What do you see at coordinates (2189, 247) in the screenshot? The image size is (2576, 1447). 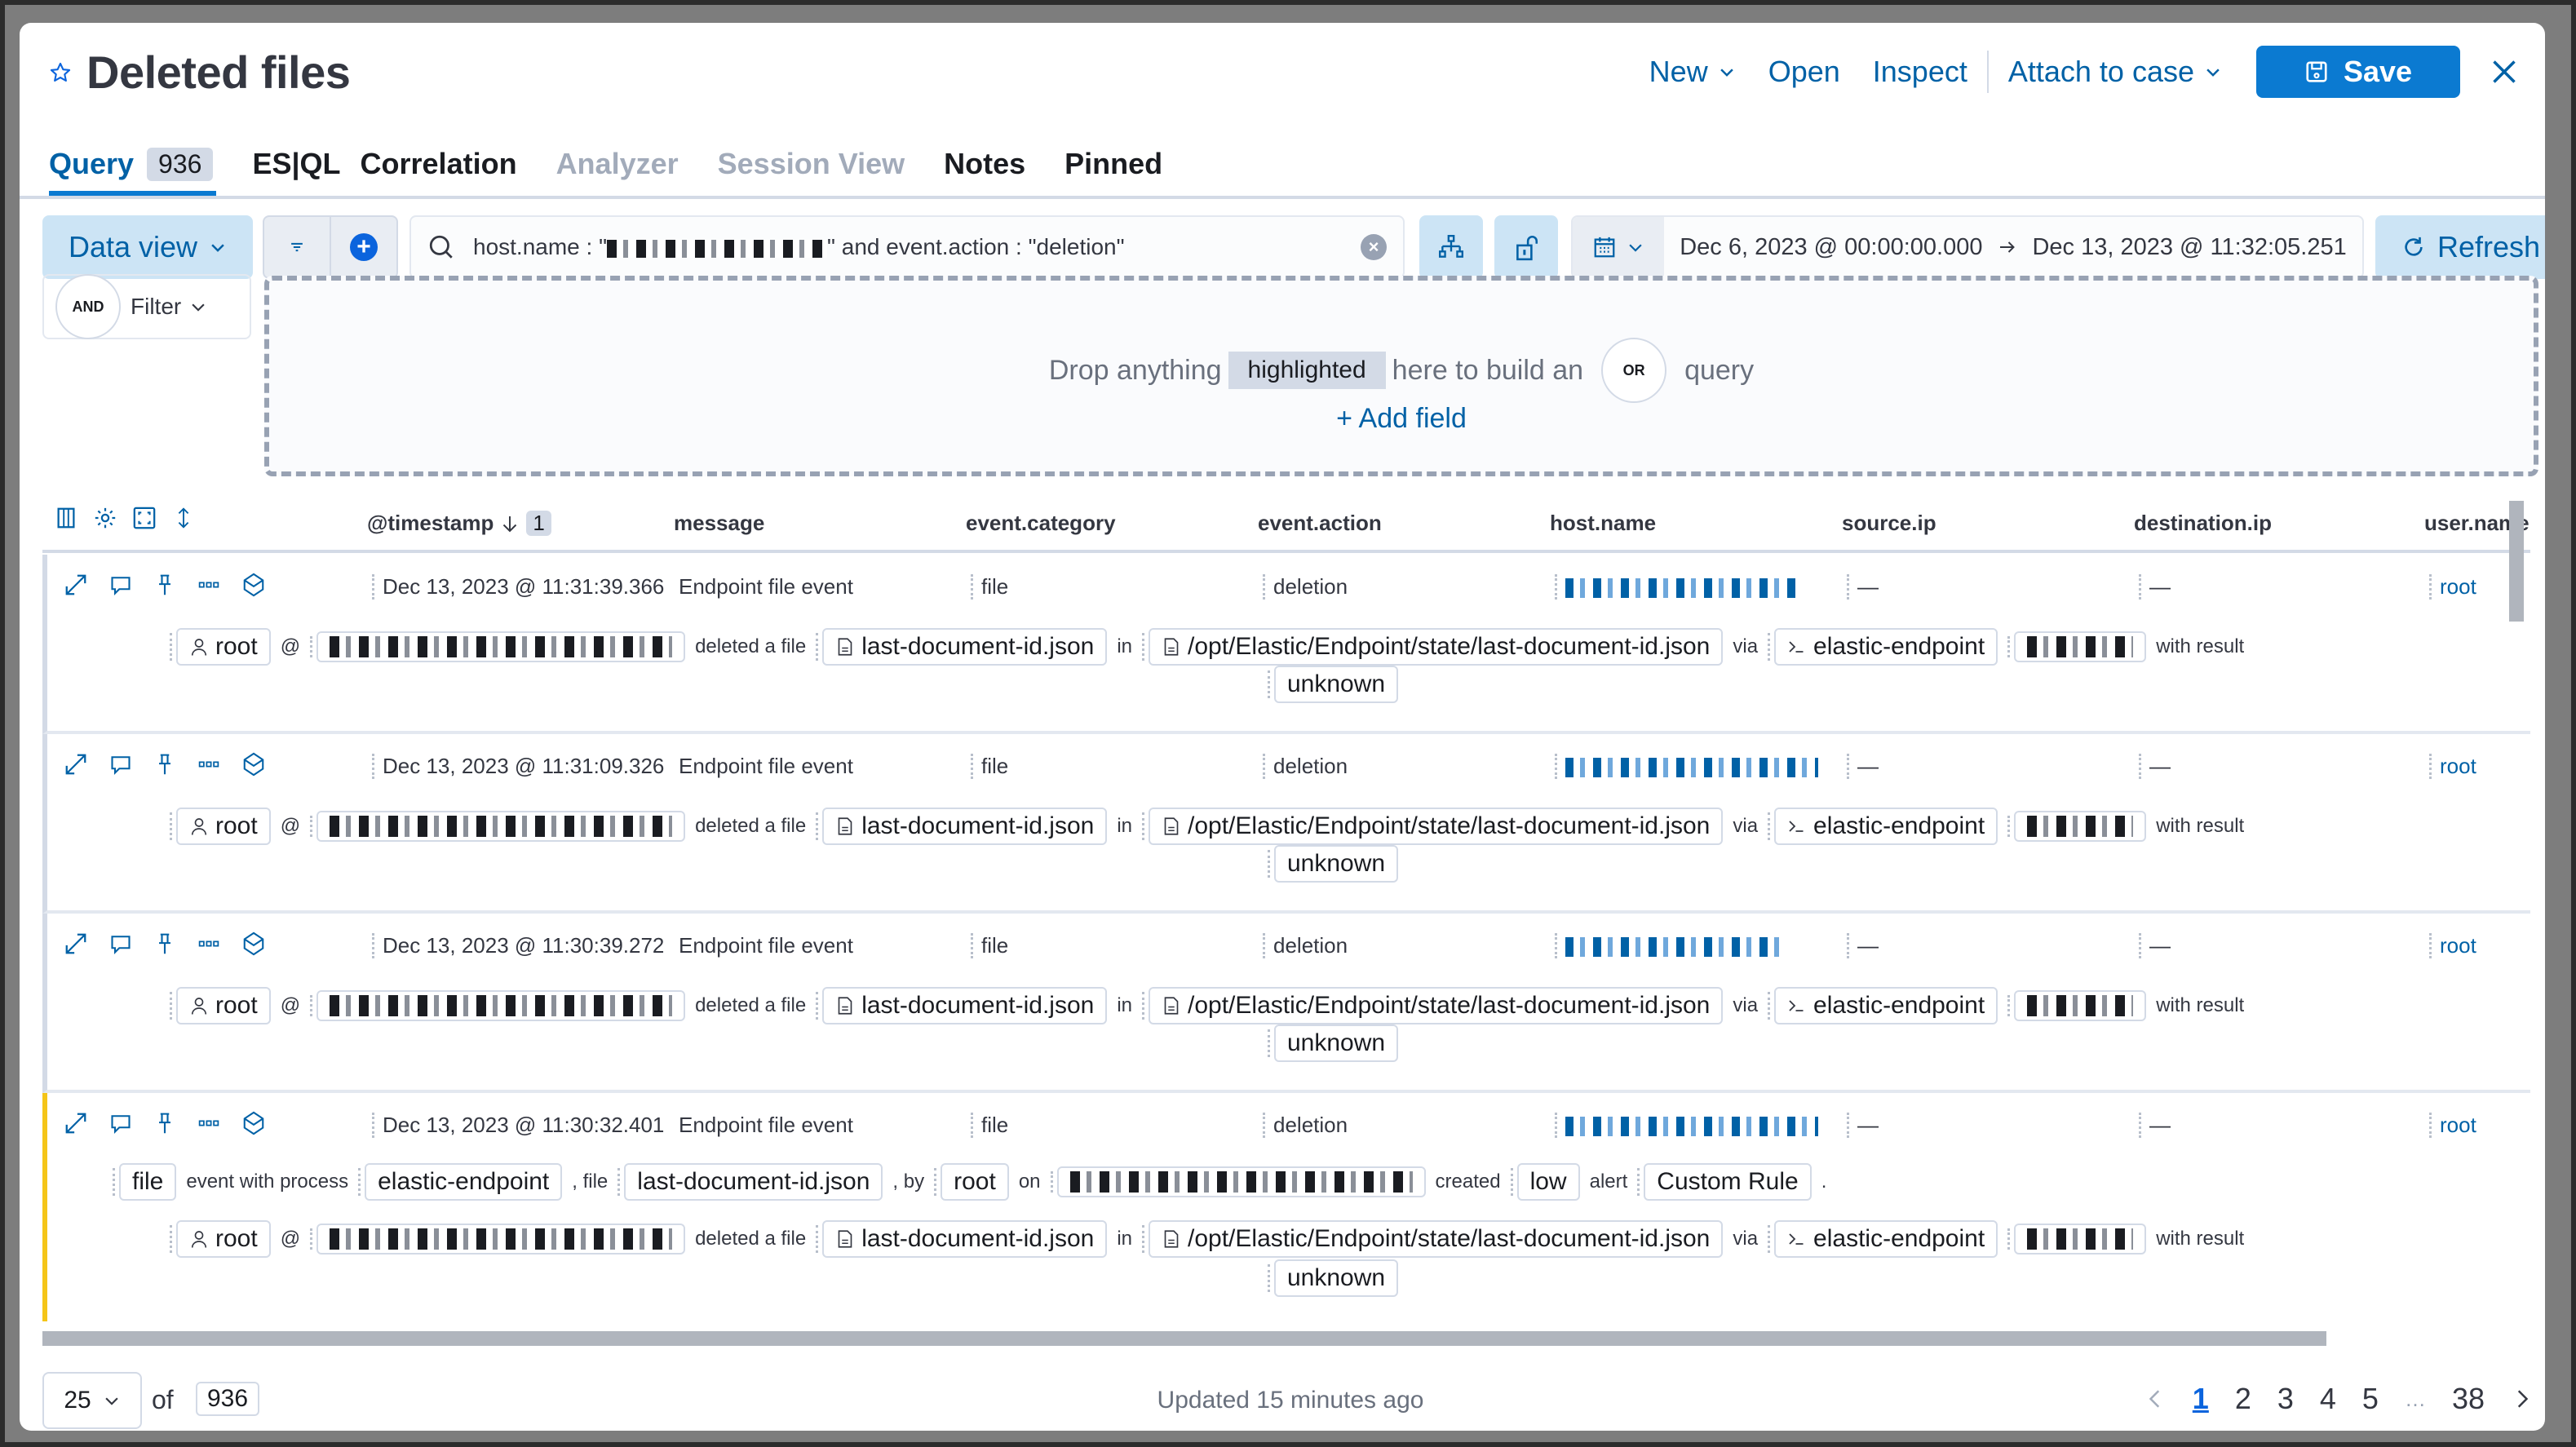 I see `end-date: Dec 13, 2023 @ 11:32:05.251` at bounding box center [2189, 247].